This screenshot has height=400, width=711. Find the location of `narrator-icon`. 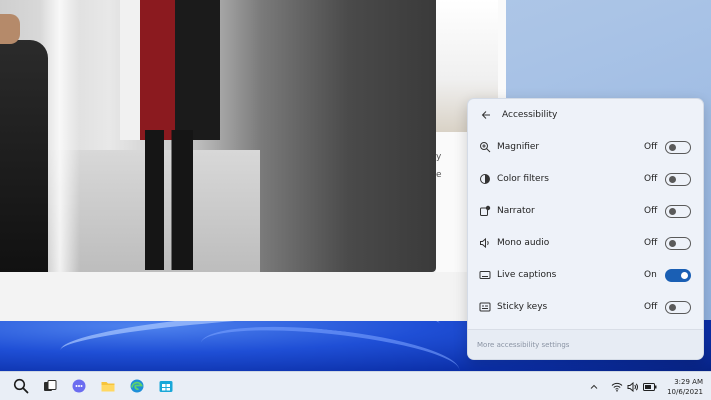

narrator-icon is located at coordinates (485, 211).